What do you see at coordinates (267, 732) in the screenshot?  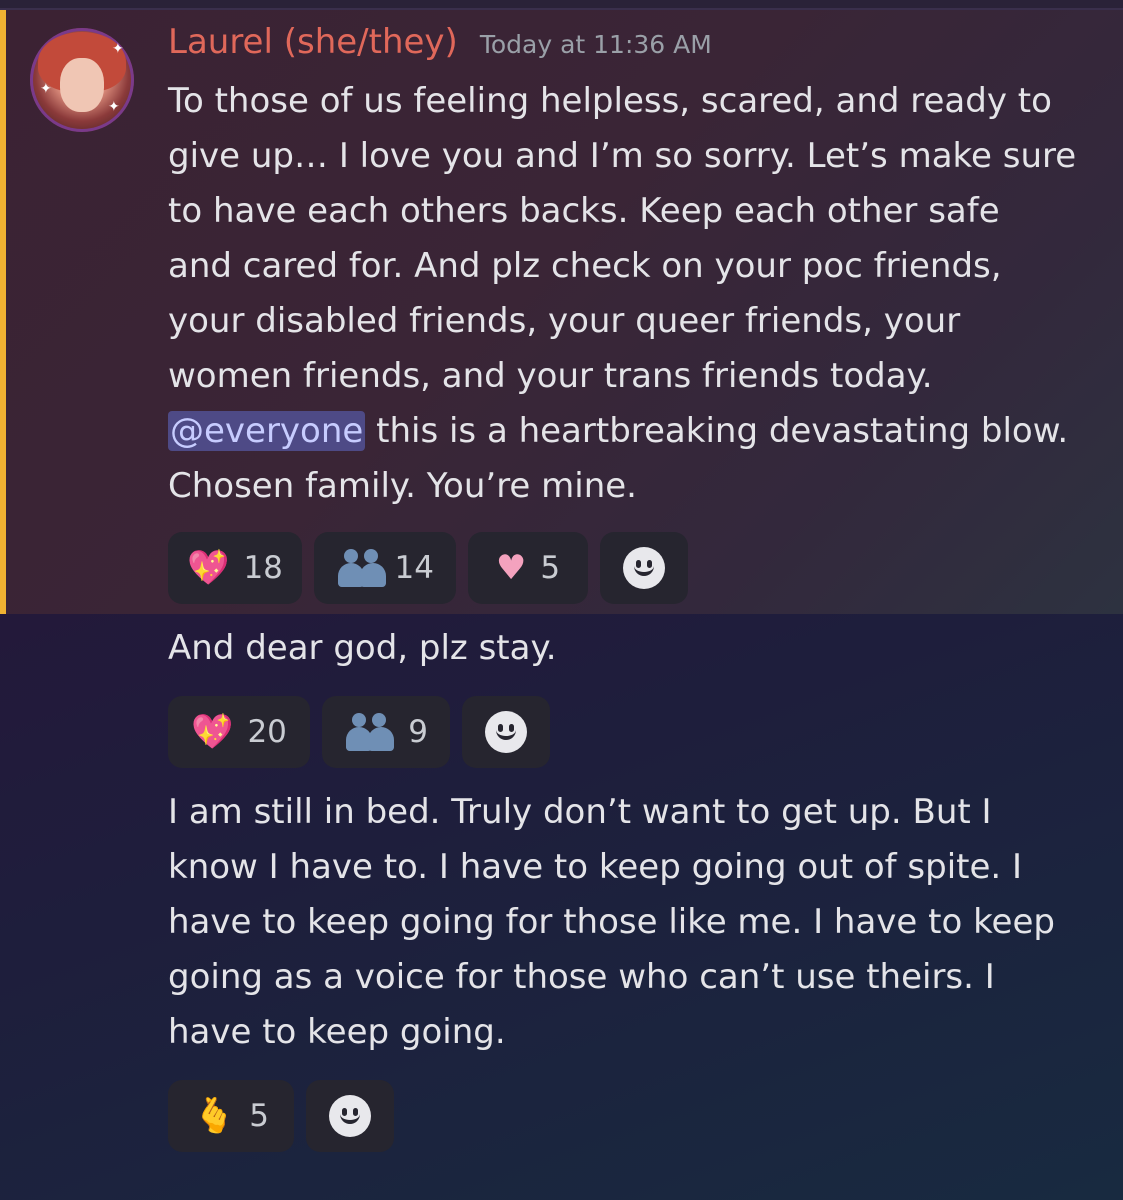 I see `reaction-count: 20` at bounding box center [267, 732].